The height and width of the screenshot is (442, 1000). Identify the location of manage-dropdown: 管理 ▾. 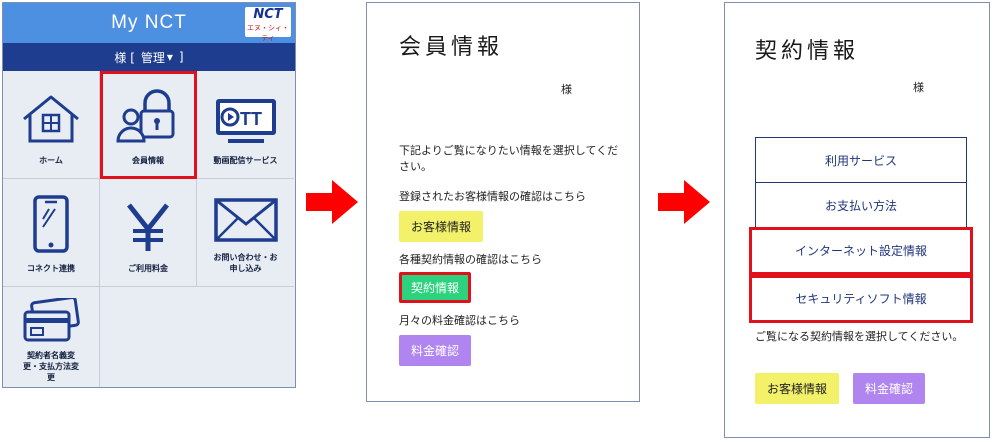
(157, 57).